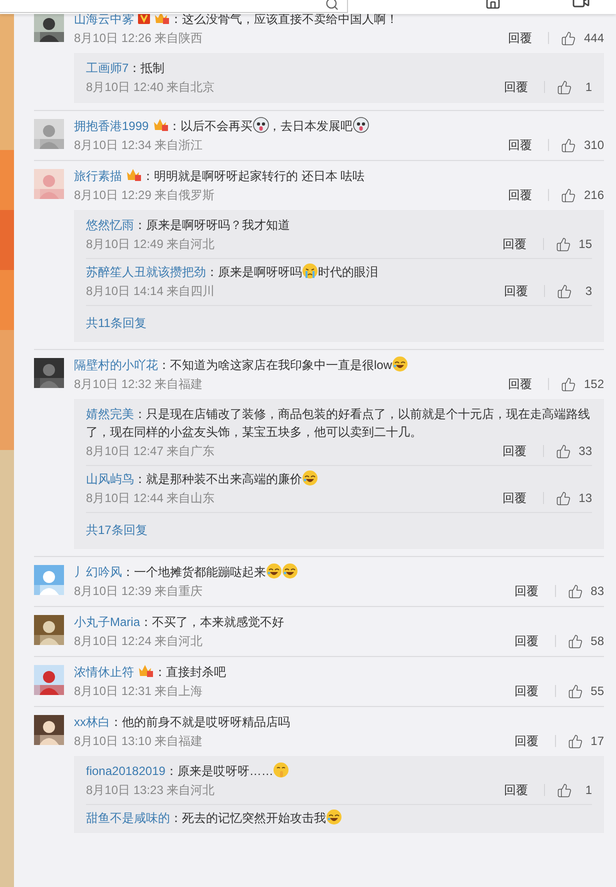 This screenshot has width=616, height=887. I want to click on like-count: 15, so click(585, 244).